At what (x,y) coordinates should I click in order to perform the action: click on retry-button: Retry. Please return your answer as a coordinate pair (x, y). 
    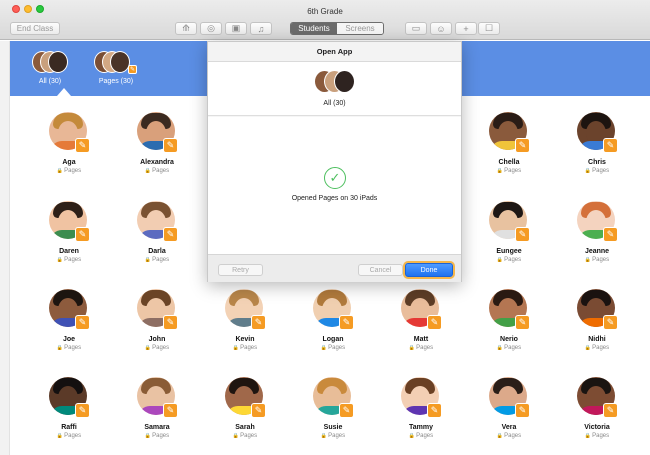
    Looking at the image, I should click on (240, 270).